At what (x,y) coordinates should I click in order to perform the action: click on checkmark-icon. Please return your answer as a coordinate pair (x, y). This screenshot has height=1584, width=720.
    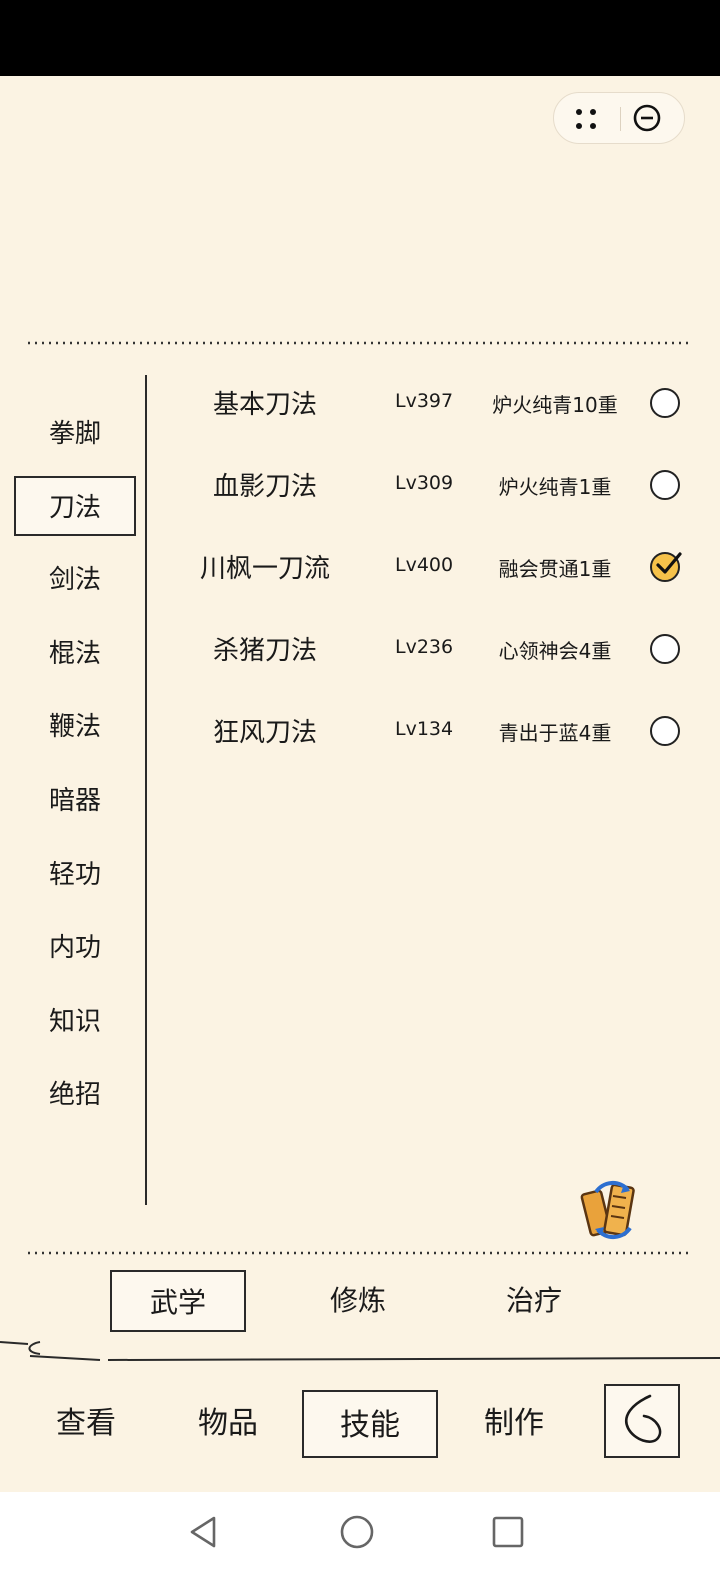
    Looking at the image, I should click on (669, 563).